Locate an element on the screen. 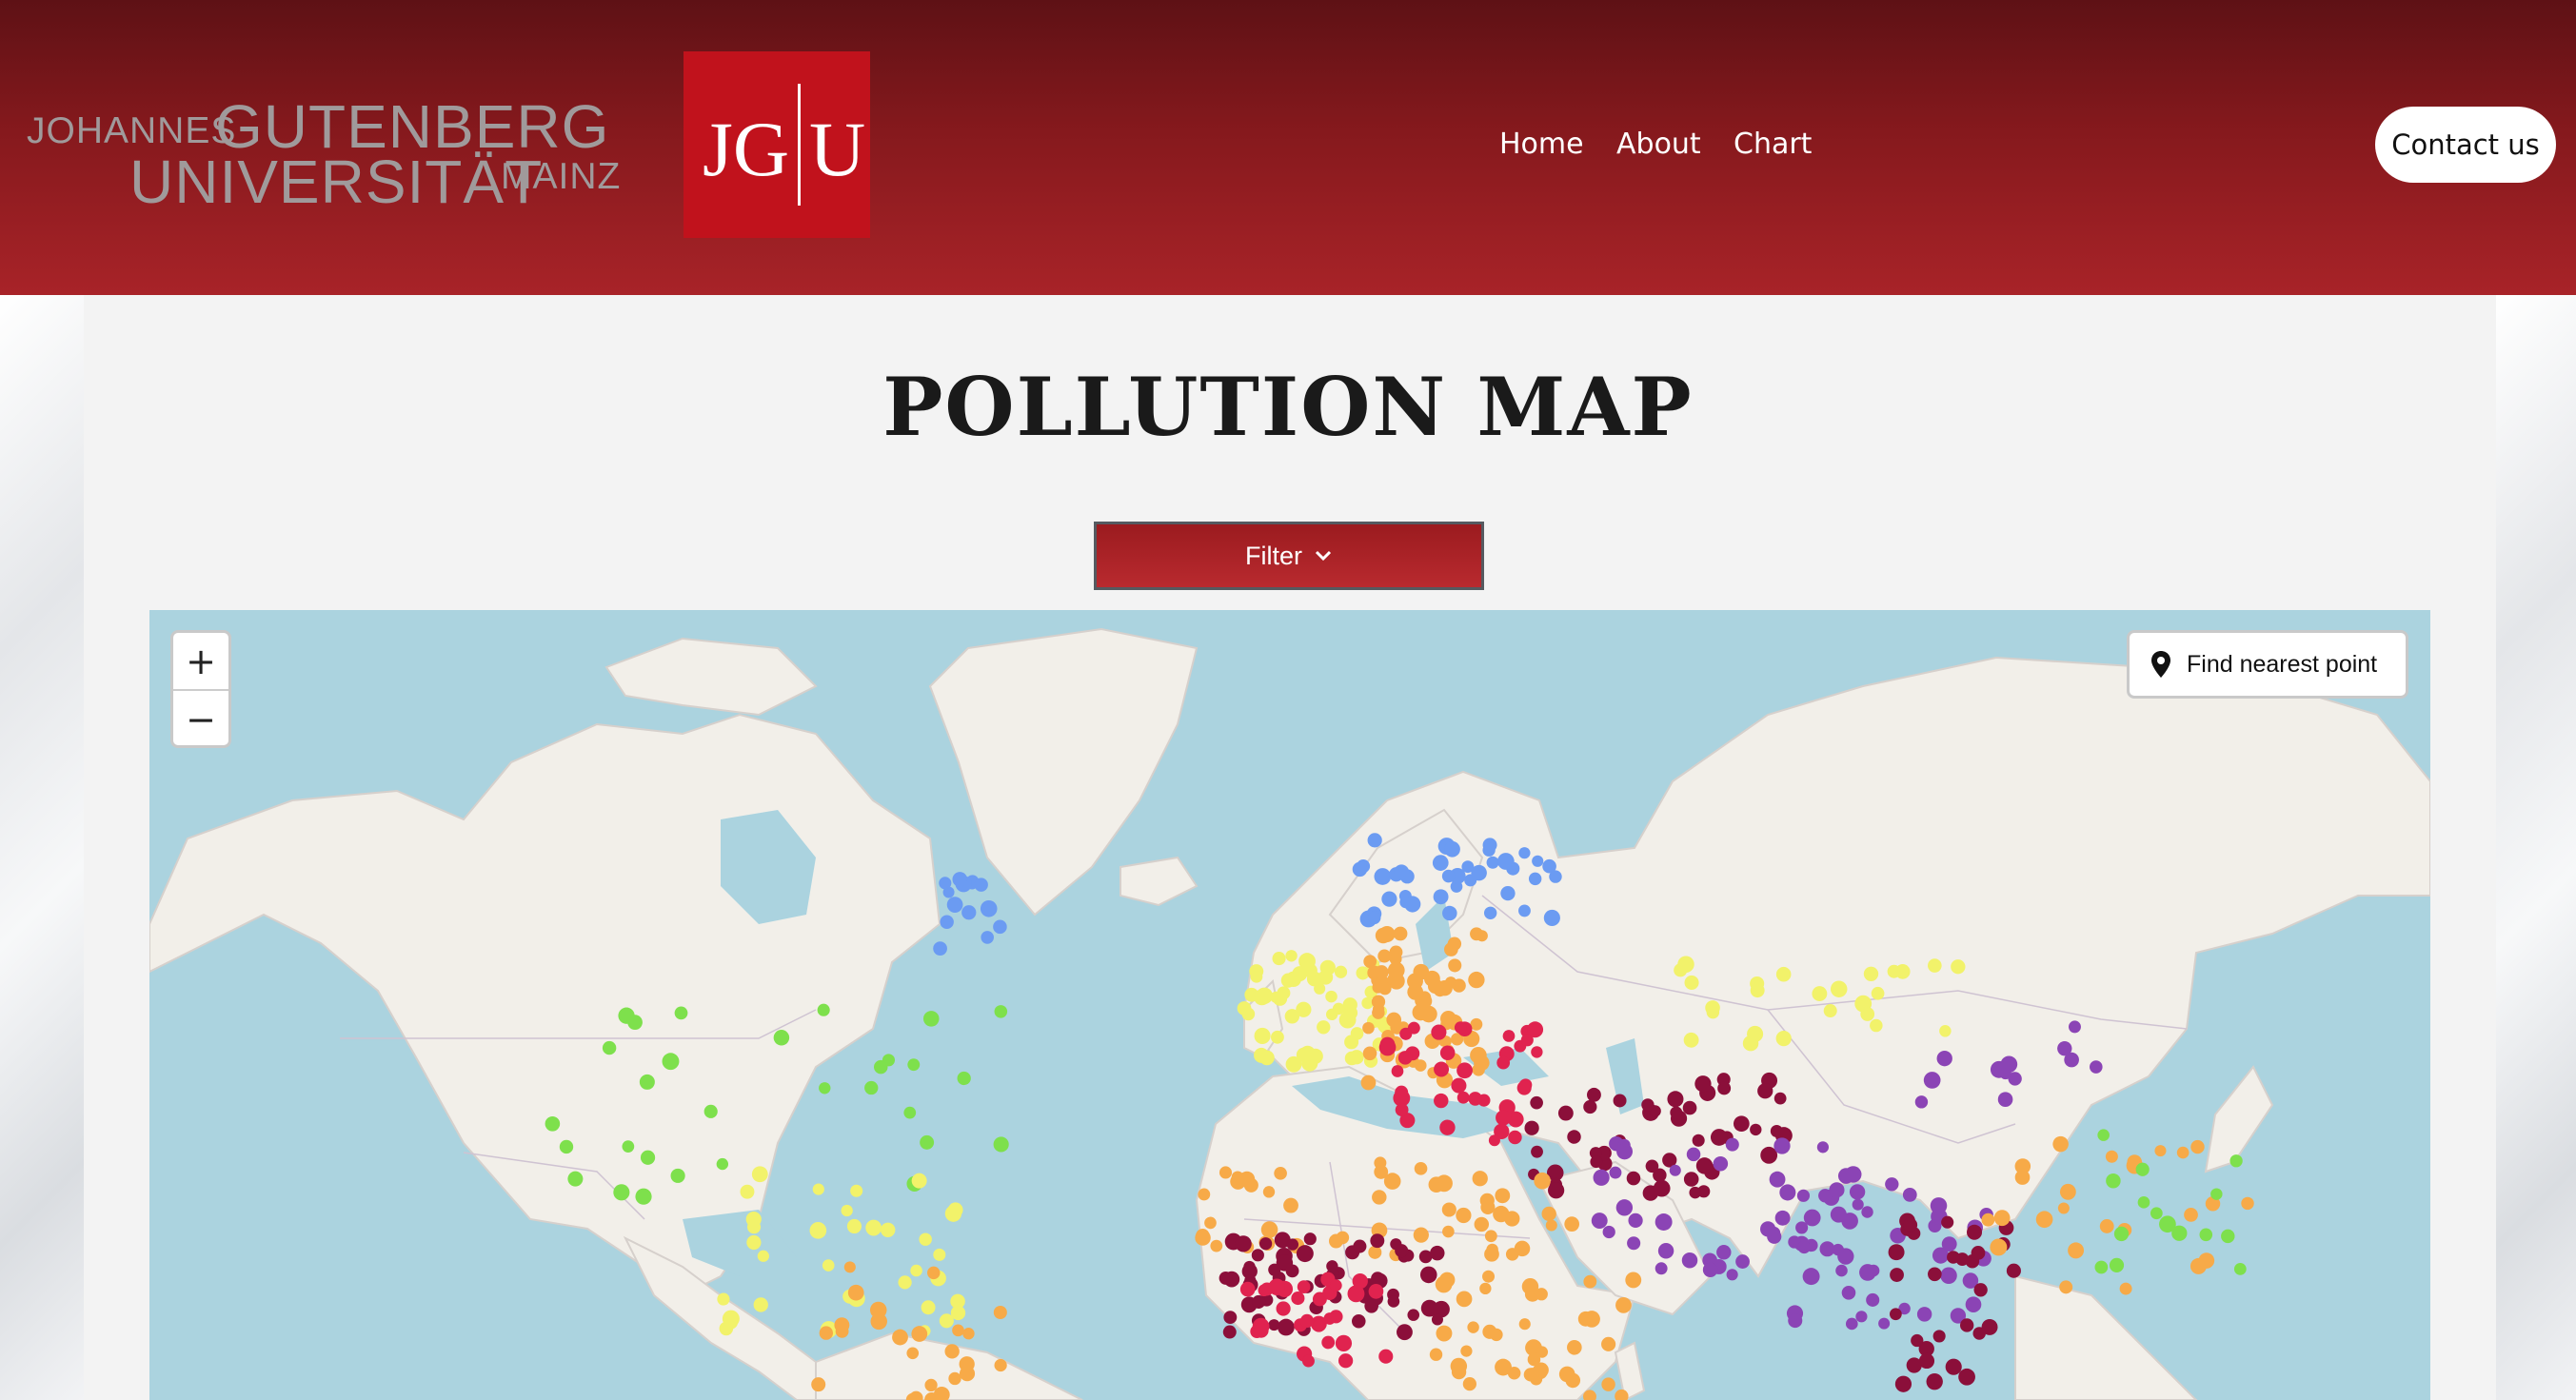 The width and height of the screenshot is (2576, 1400). find-nearest-point-button: Find nearest point is located at coordinates (2267, 664).